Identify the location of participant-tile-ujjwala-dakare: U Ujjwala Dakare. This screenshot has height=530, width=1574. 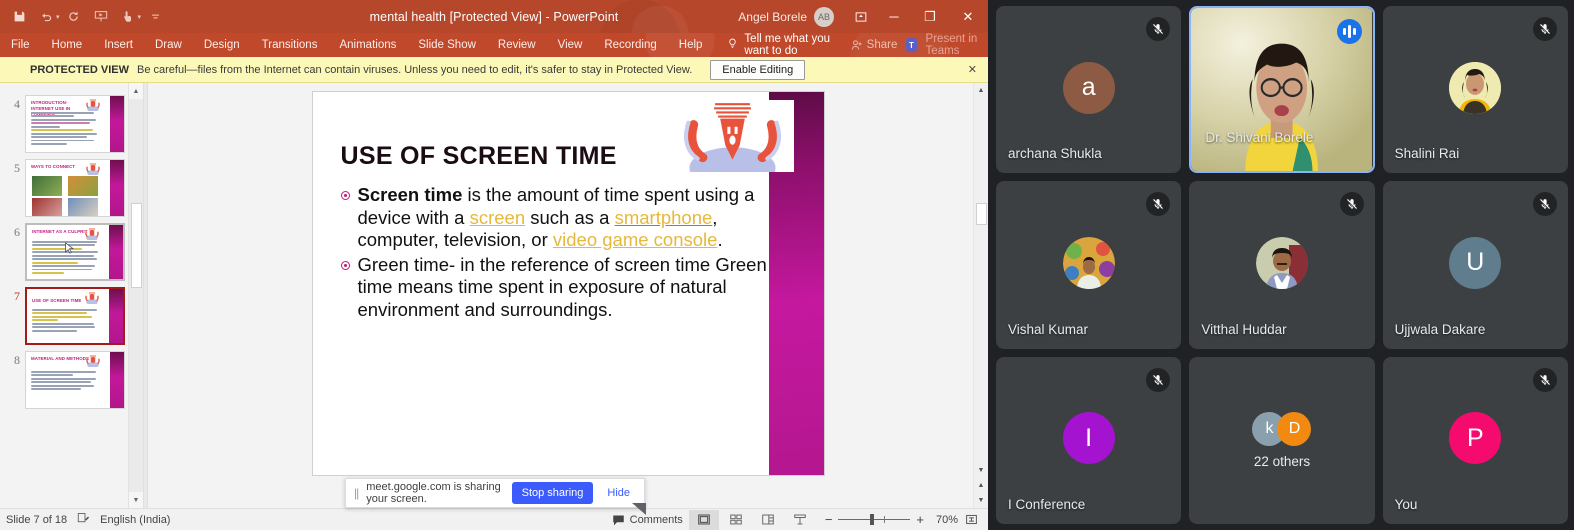
(1475, 265).